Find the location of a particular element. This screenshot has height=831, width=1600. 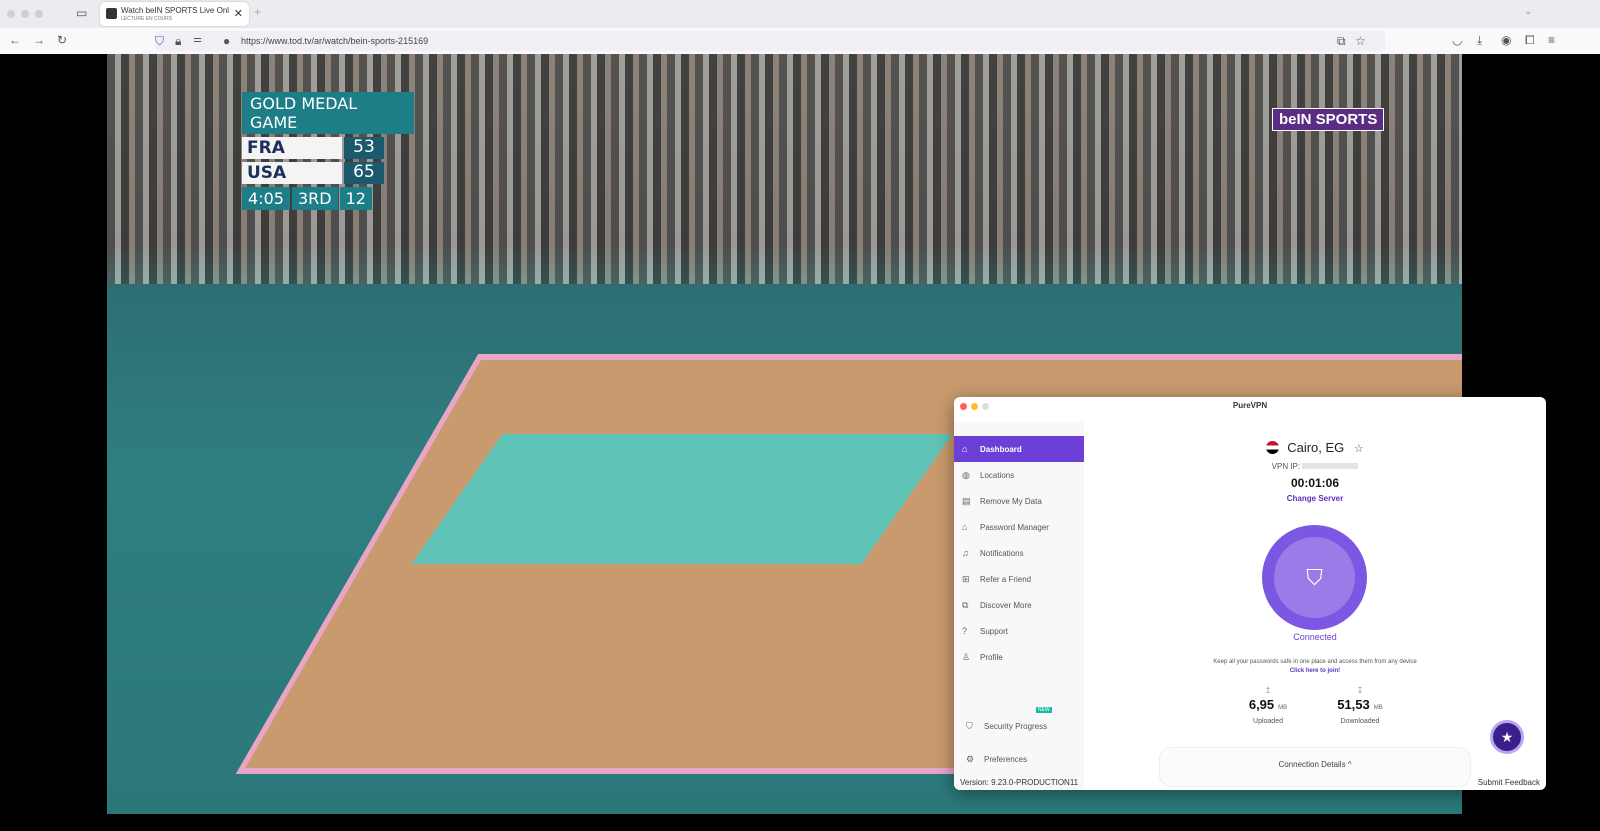

nav-password-manager: ⌂ Password Manager is located at coordinates (1019, 527).